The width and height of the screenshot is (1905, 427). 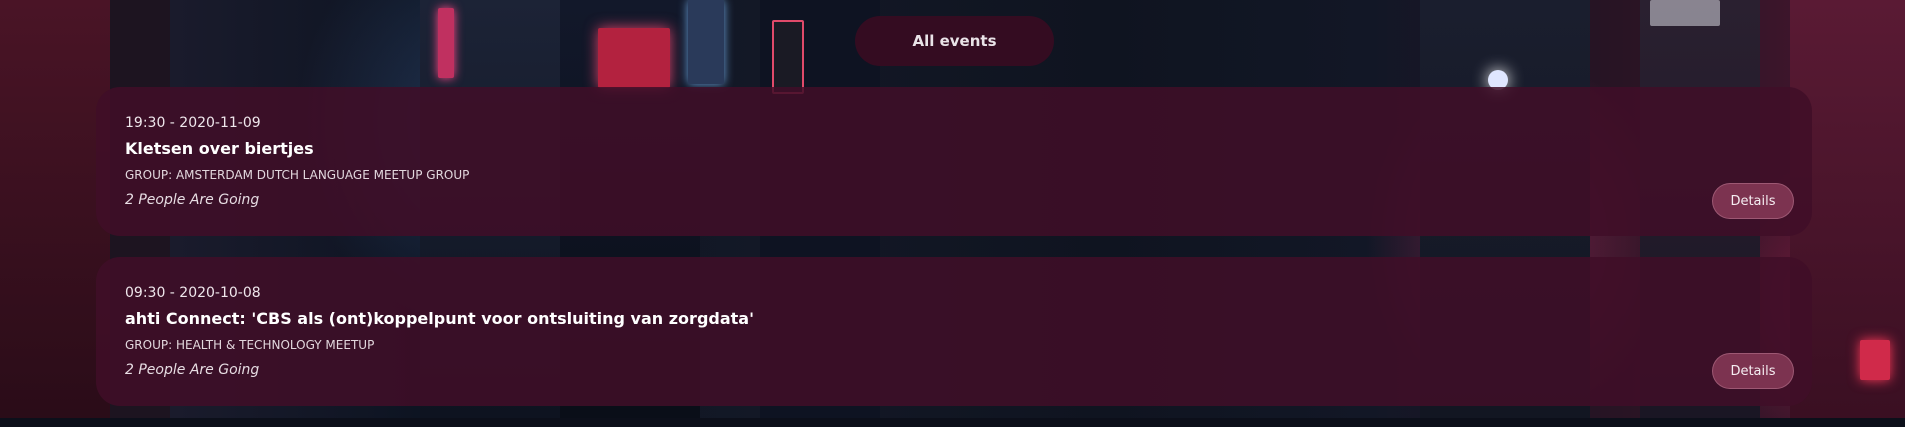 What do you see at coordinates (954, 41) in the screenshot?
I see `all-events-filter-button: All events` at bounding box center [954, 41].